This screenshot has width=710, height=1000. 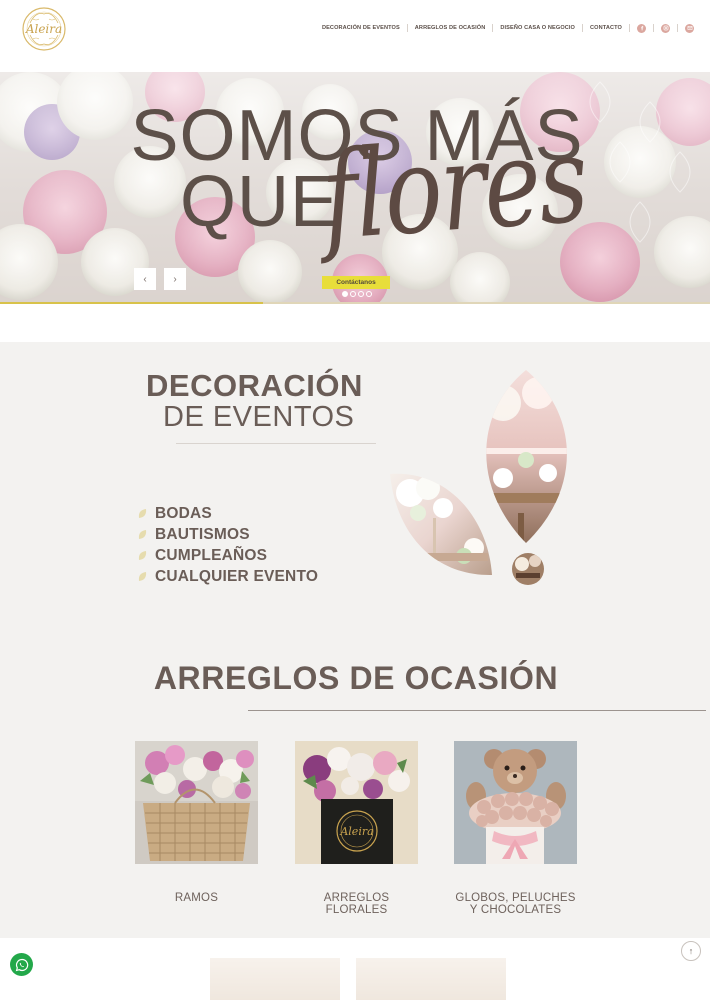 What do you see at coordinates (356, 802) in the screenshot?
I see `arreglos-florales-image: Aleira` at bounding box center [356, 802].